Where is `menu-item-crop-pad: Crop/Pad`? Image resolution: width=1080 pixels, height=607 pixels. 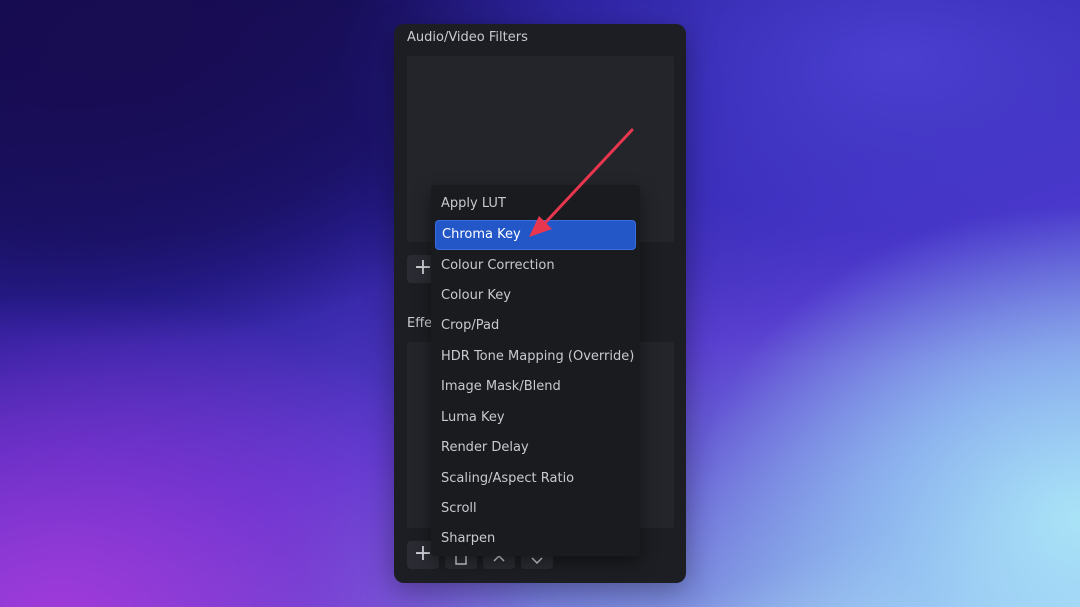
menu-item-crop-pad: Crop/Pad is located at coordinates (535, 326).